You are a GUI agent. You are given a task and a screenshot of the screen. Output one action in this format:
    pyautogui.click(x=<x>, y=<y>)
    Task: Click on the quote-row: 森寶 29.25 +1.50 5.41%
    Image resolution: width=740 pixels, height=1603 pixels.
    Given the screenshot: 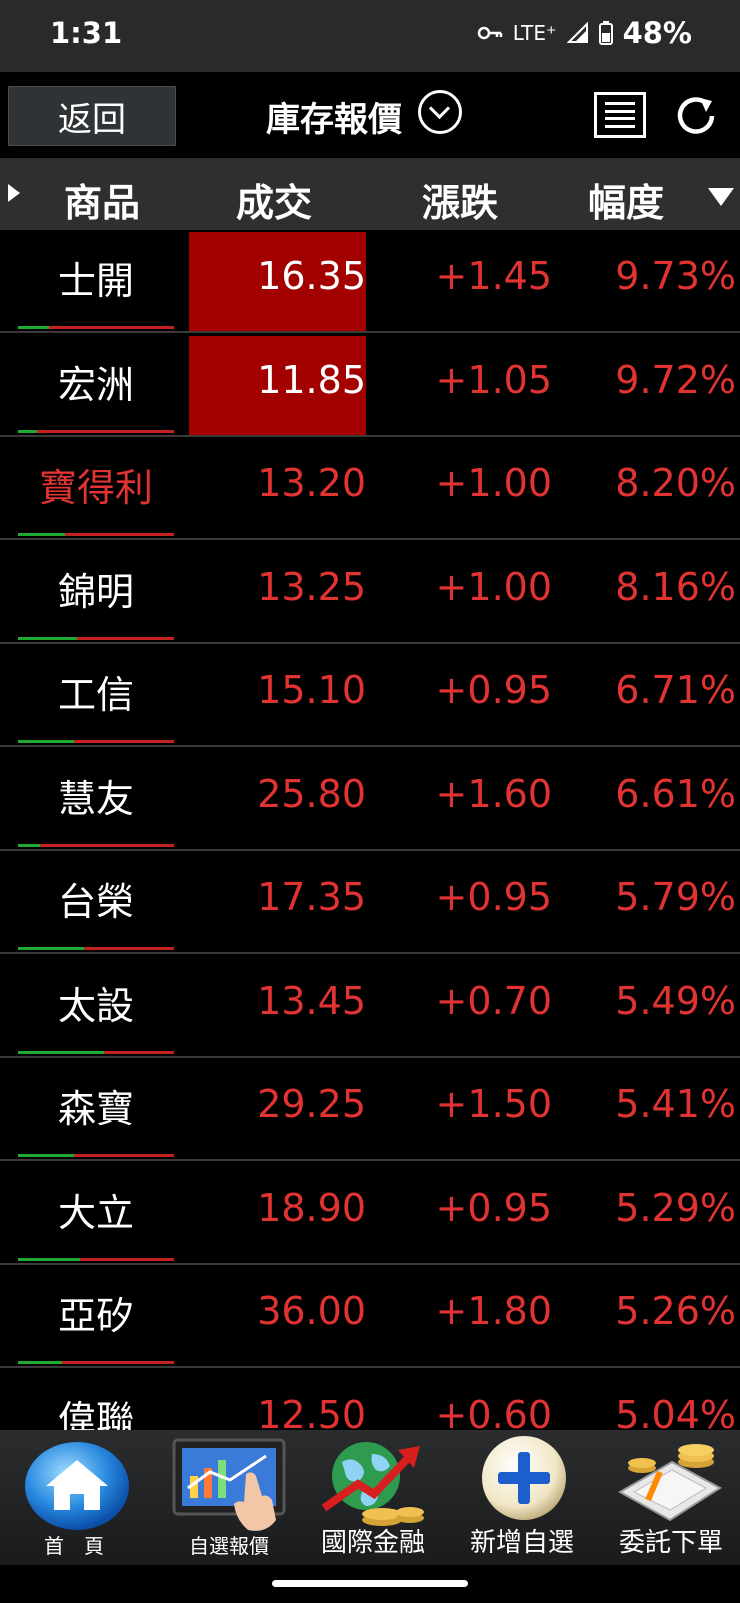 What is the action you would take?
    pyautogui.click(x=370, y=1110)
    